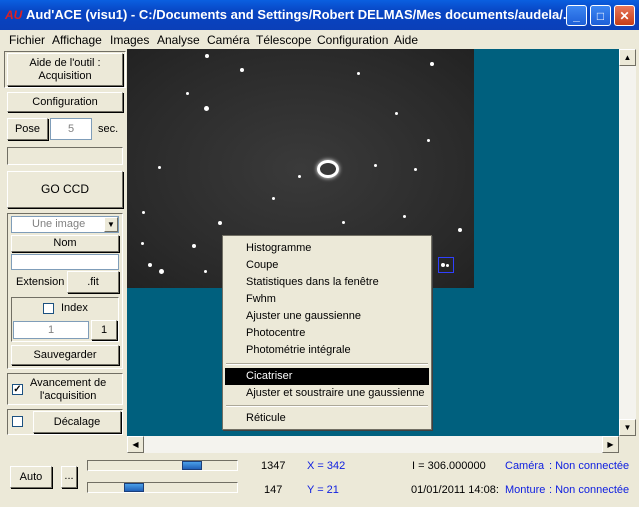 The height and width of the screenshot is (507, 639). Describe the element at coordinates (129, 40) in the screenshot. I see `menu-images: Images` at that location.